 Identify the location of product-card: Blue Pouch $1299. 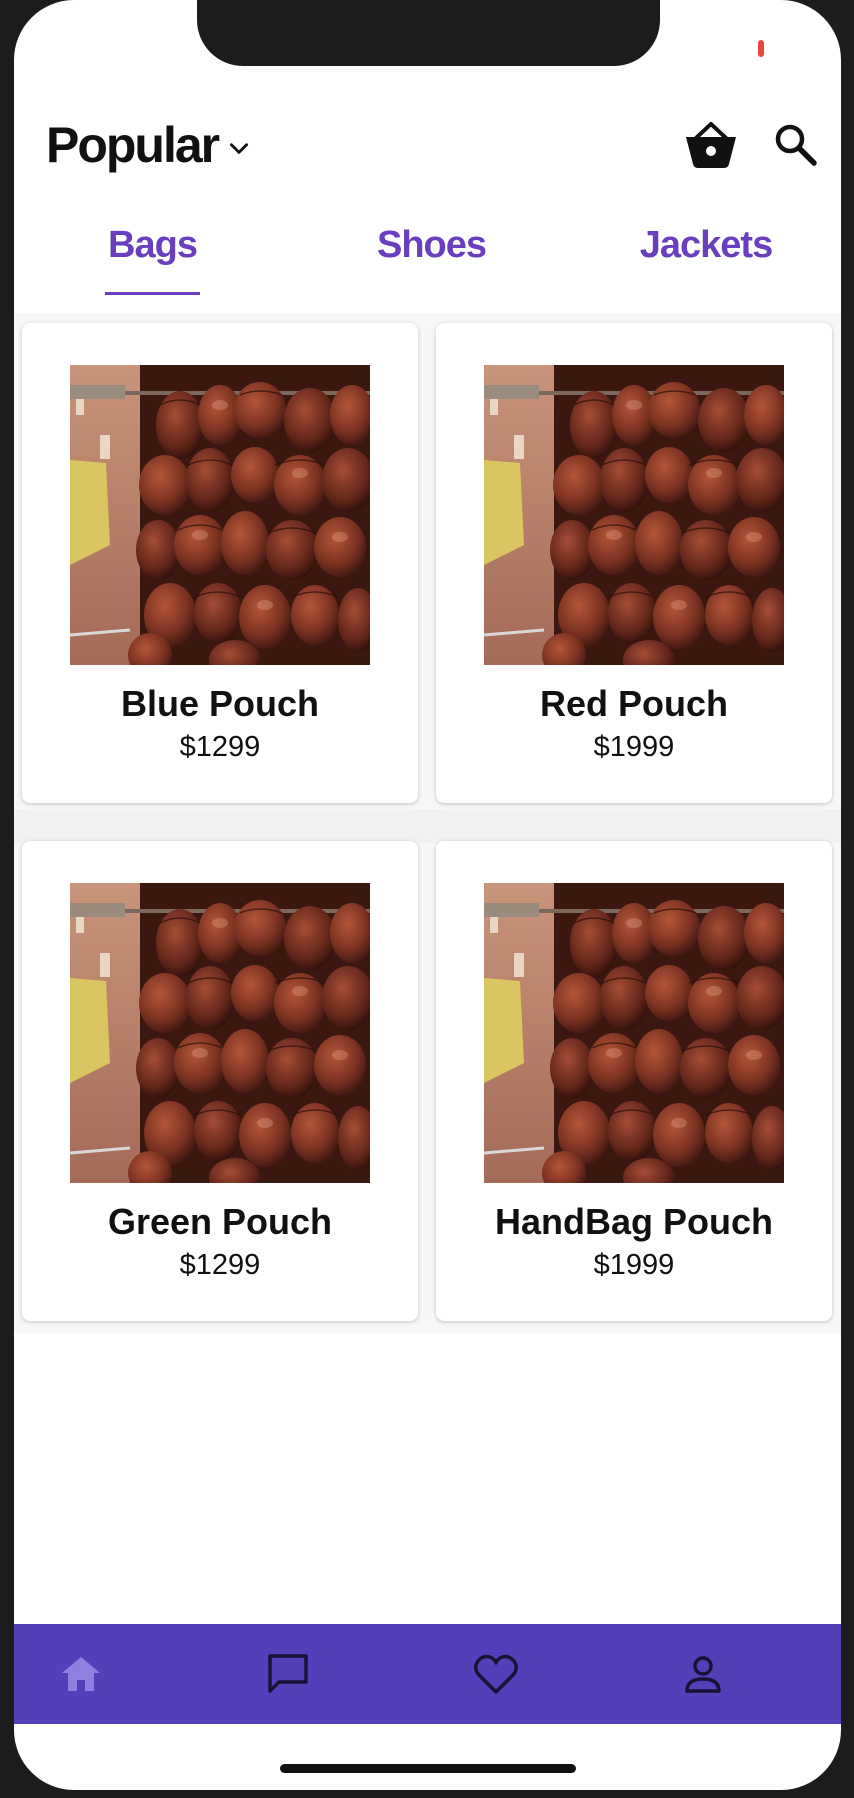
(220, 563).